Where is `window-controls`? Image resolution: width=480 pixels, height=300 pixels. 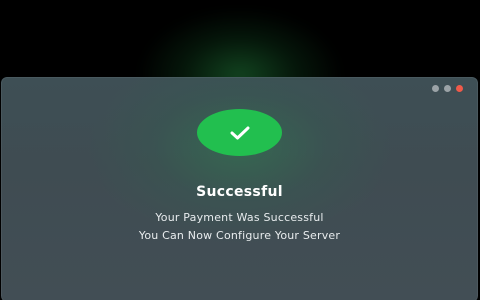 window-controls is located at coordinates (447, 88).